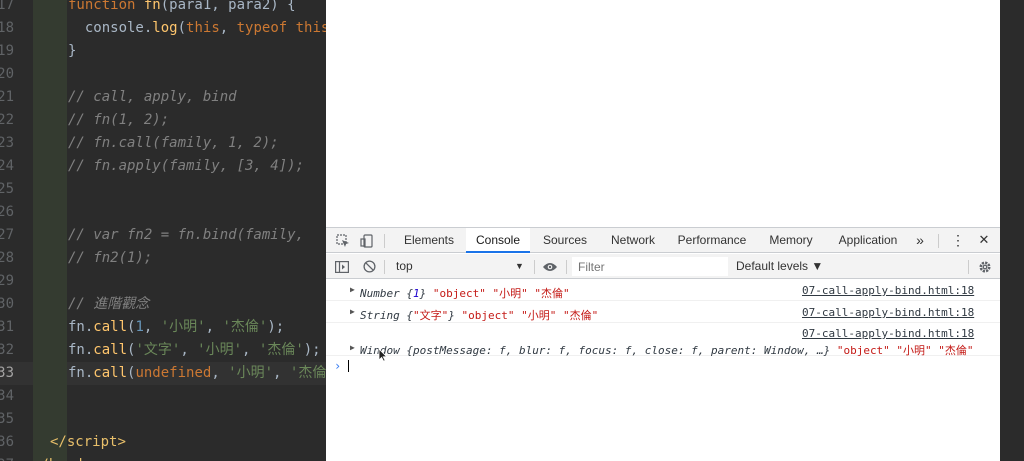  I want to click on inspect-element-icon, so click(343, 240).